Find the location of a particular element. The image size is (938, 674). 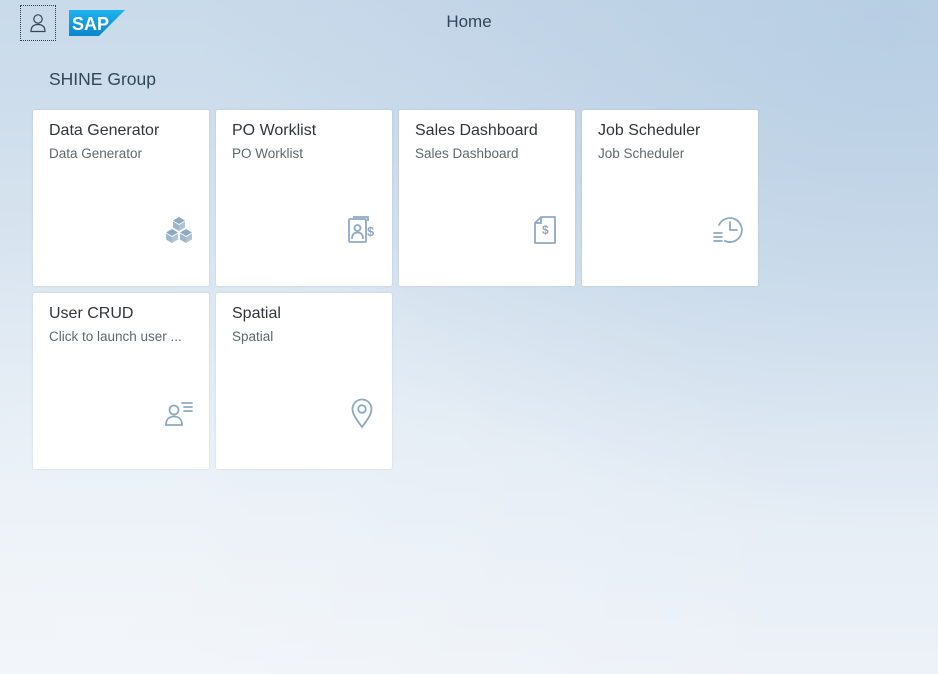

tile-title: Data Generator is located at coordinates (104, 130).